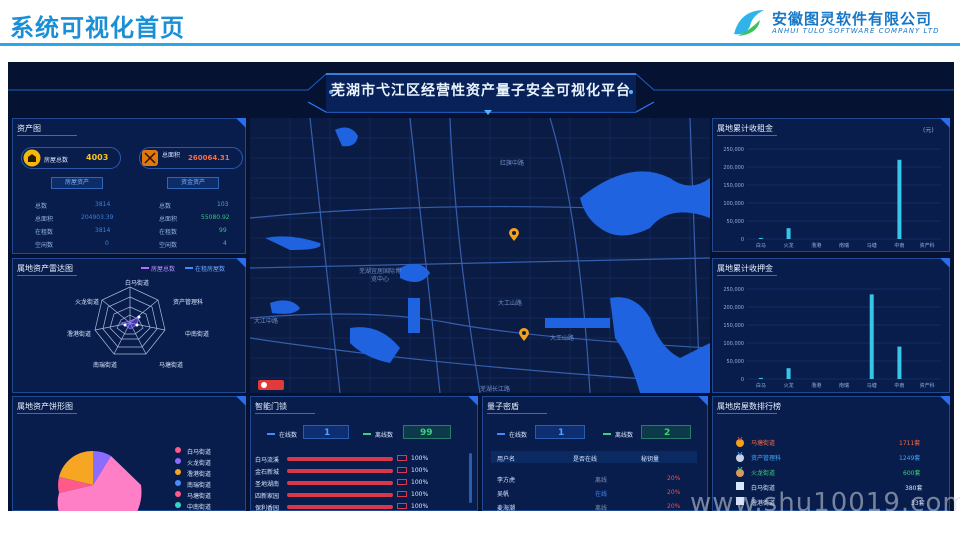 This screenshot has height=540, width=960. Describe the element at coordinates (427, 432) in the screenshot. I see `smartlock-offline-box: 99` at that location.